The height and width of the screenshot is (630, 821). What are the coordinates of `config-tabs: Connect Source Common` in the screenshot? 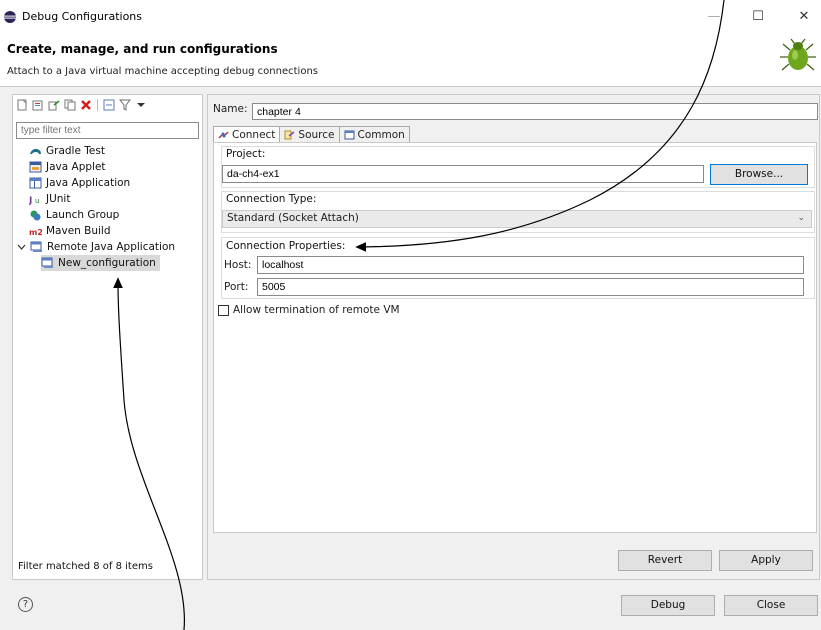 It's located at (311, 134).